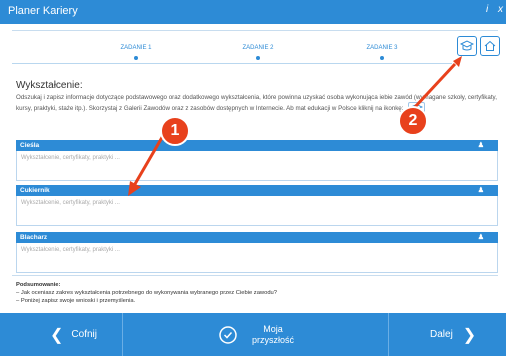  I want to click on callout-2-arrow, so click(435, 85).